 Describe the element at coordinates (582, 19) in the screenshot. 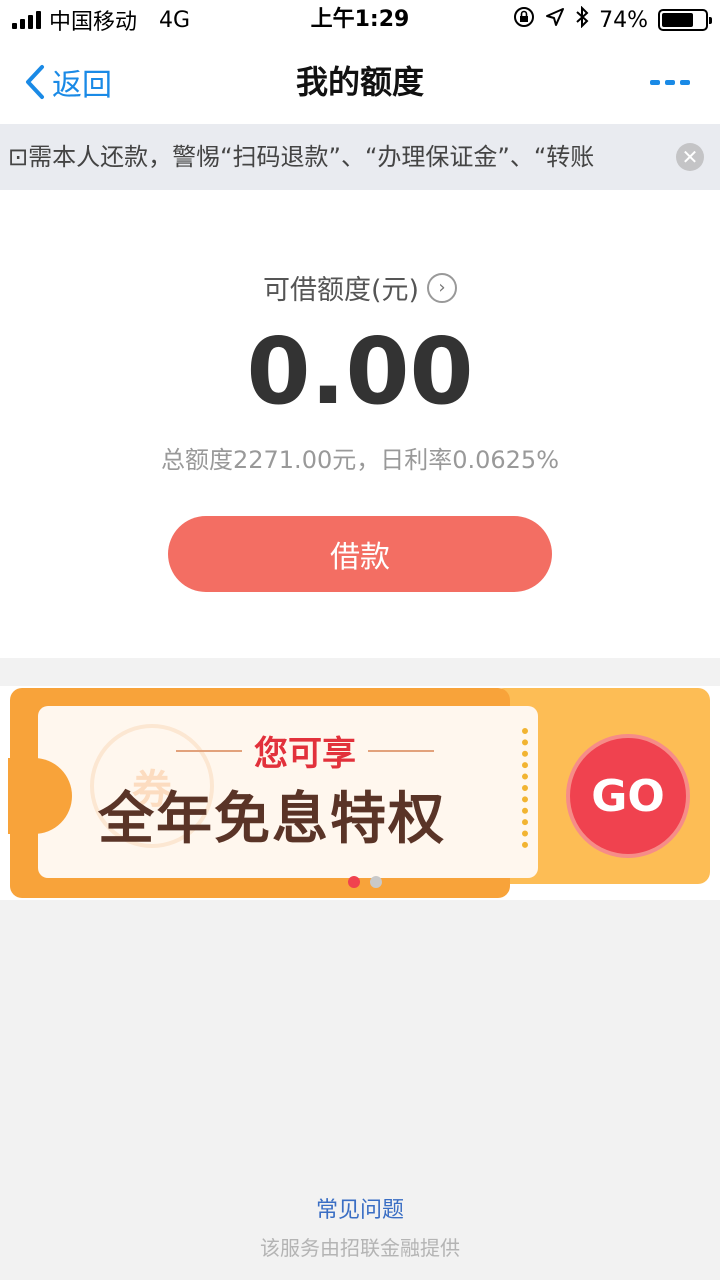

I see `bluetooth-icon` at that location.